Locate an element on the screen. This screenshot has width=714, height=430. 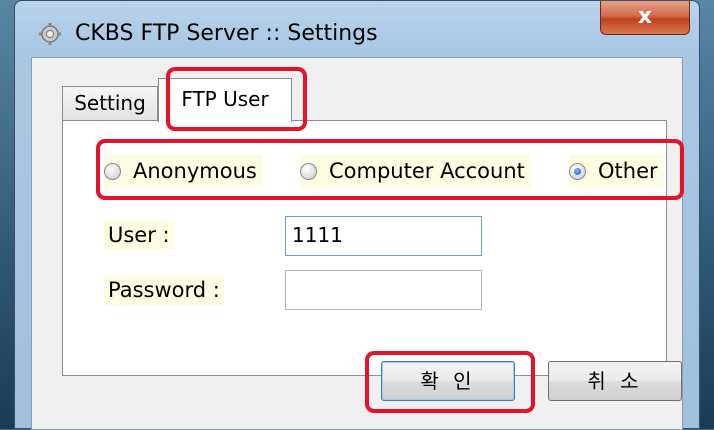
title-bar: CKBS FTP Server :: Settings x is located at coordinates (357, 32).